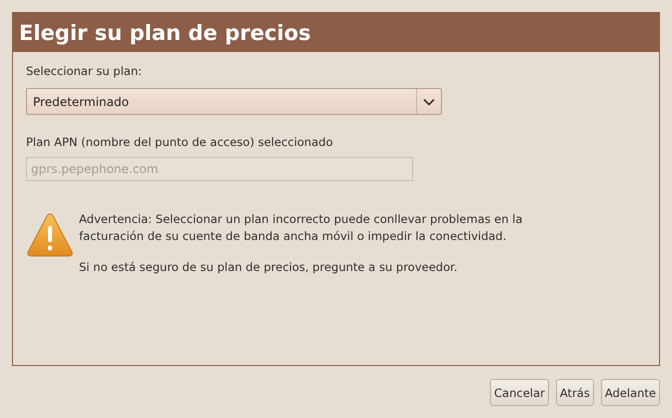 The image size is (672, 418). What do you see at coordinates (268, 267) in the screenshot?
I see `warning-text: Si no está seguro de su plan de precios, pregunte a su proveedor.` at bounding box center [268, 267].